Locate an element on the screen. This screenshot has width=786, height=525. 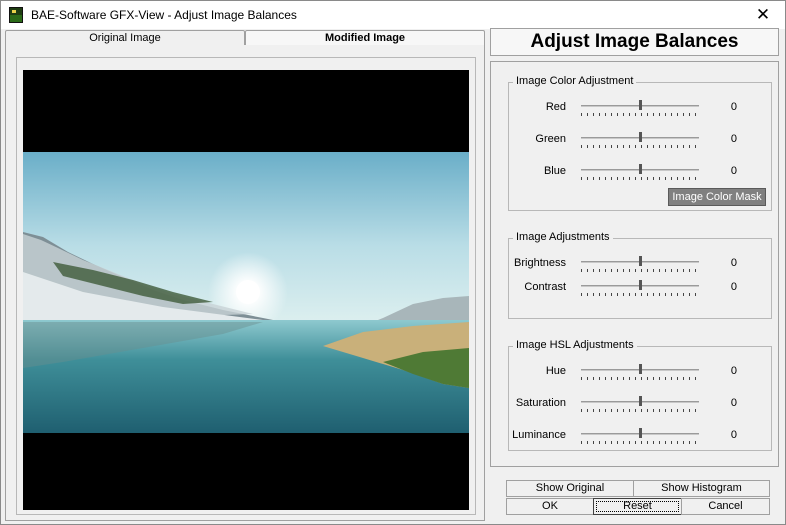
luminance-slider is located at coordinates (640, 437).